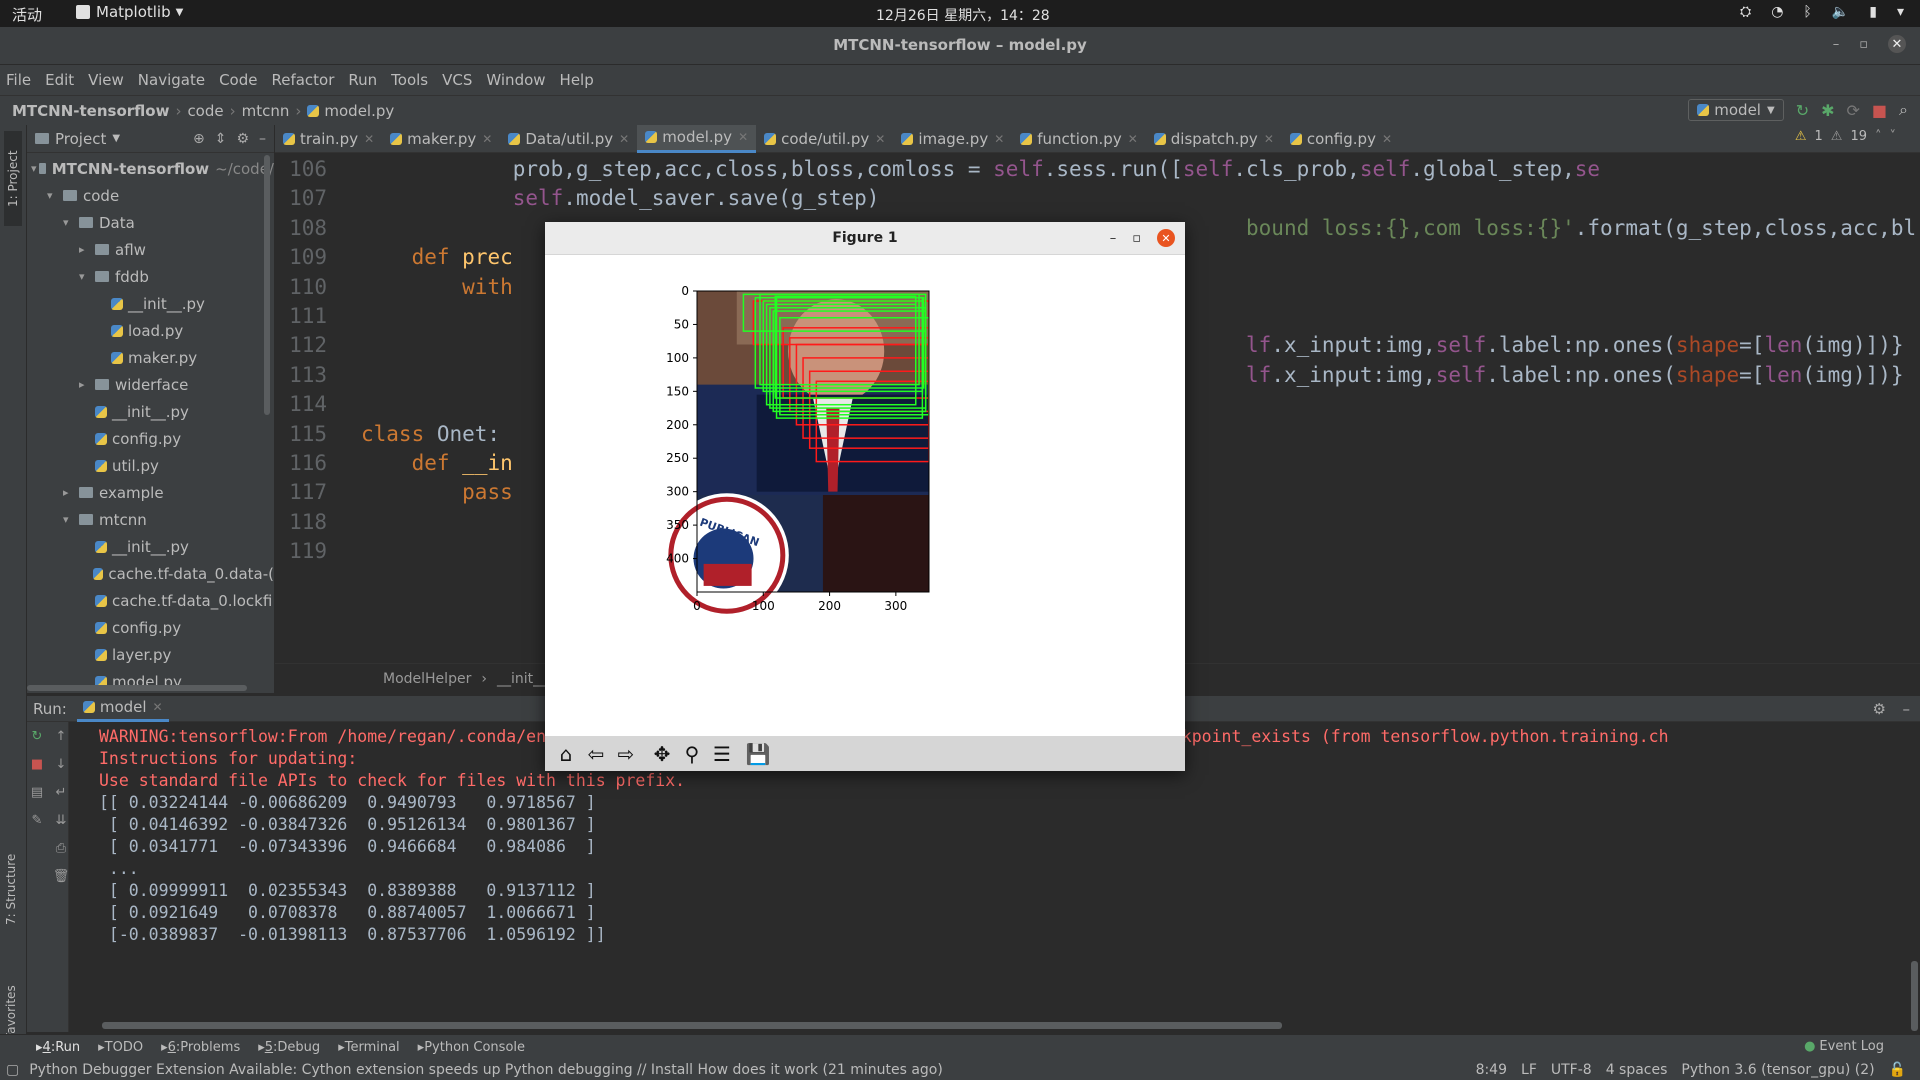  What do you see at coordinates (722, 754) in the screenshot?
I see `subplots-config-icon: ☰` at bounding box center [722, 754].